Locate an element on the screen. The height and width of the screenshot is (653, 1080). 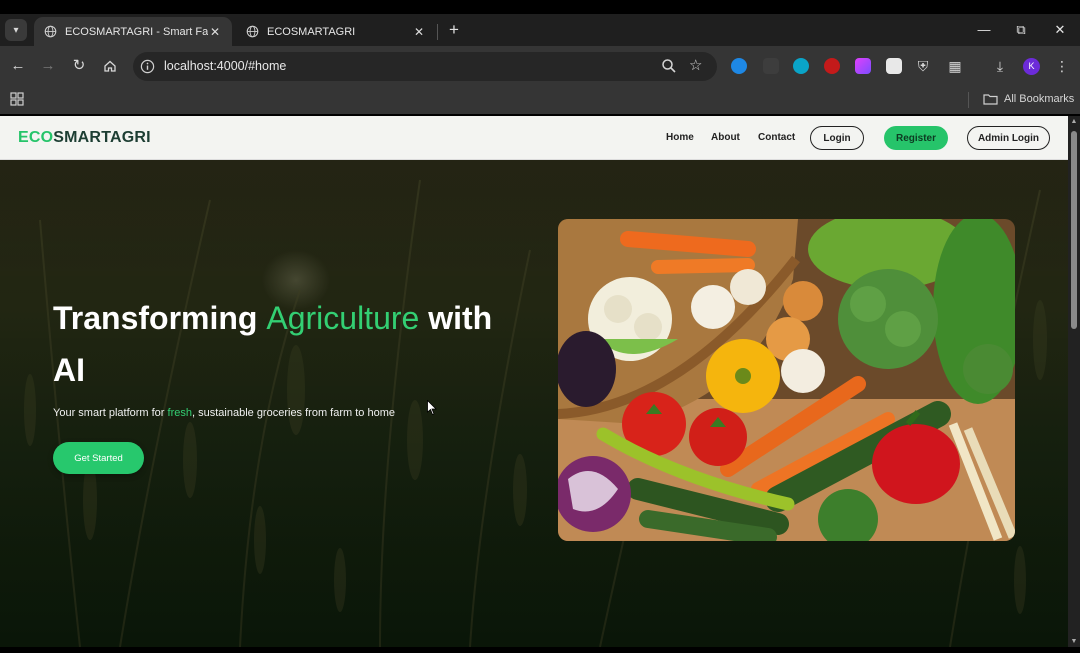
scrollbar-thumb is located at coordinates (1074, 230).